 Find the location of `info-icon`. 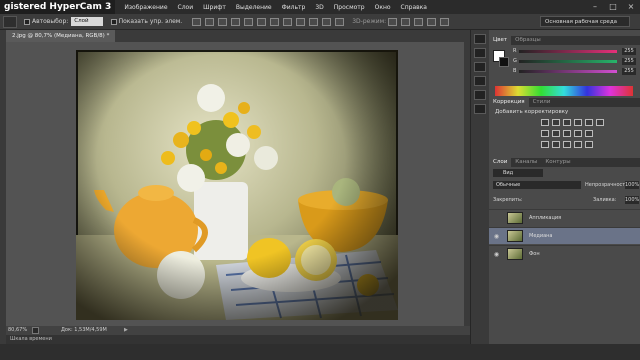

info-icon is located at coordinates (480, 67).